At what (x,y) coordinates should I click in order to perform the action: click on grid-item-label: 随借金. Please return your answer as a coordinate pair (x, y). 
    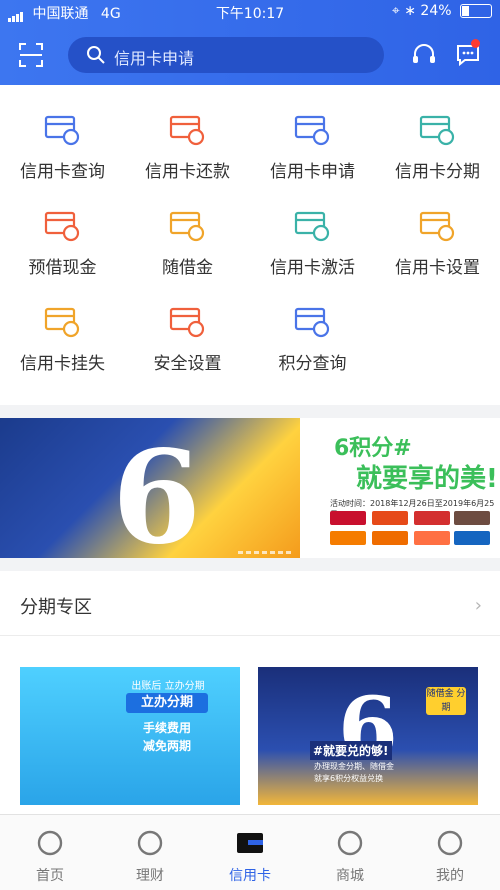
    Looking at the image, I should click on (187, 268).